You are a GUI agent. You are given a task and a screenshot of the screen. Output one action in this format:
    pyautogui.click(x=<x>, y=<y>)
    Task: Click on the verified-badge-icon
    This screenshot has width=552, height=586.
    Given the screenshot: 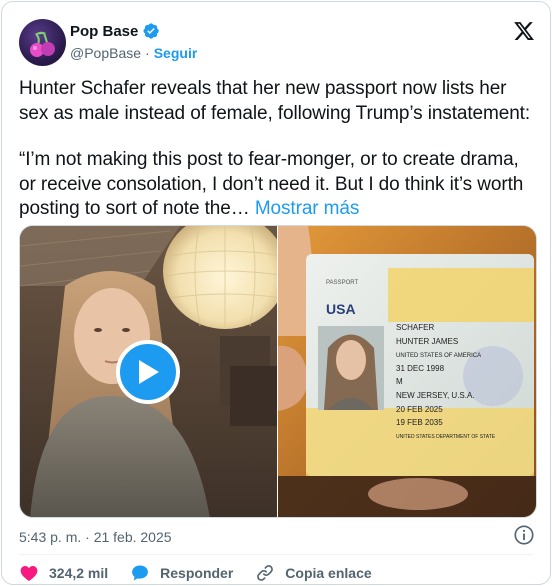 What is the action you would take?
    pyautogui.click(x=151, y=31)
    